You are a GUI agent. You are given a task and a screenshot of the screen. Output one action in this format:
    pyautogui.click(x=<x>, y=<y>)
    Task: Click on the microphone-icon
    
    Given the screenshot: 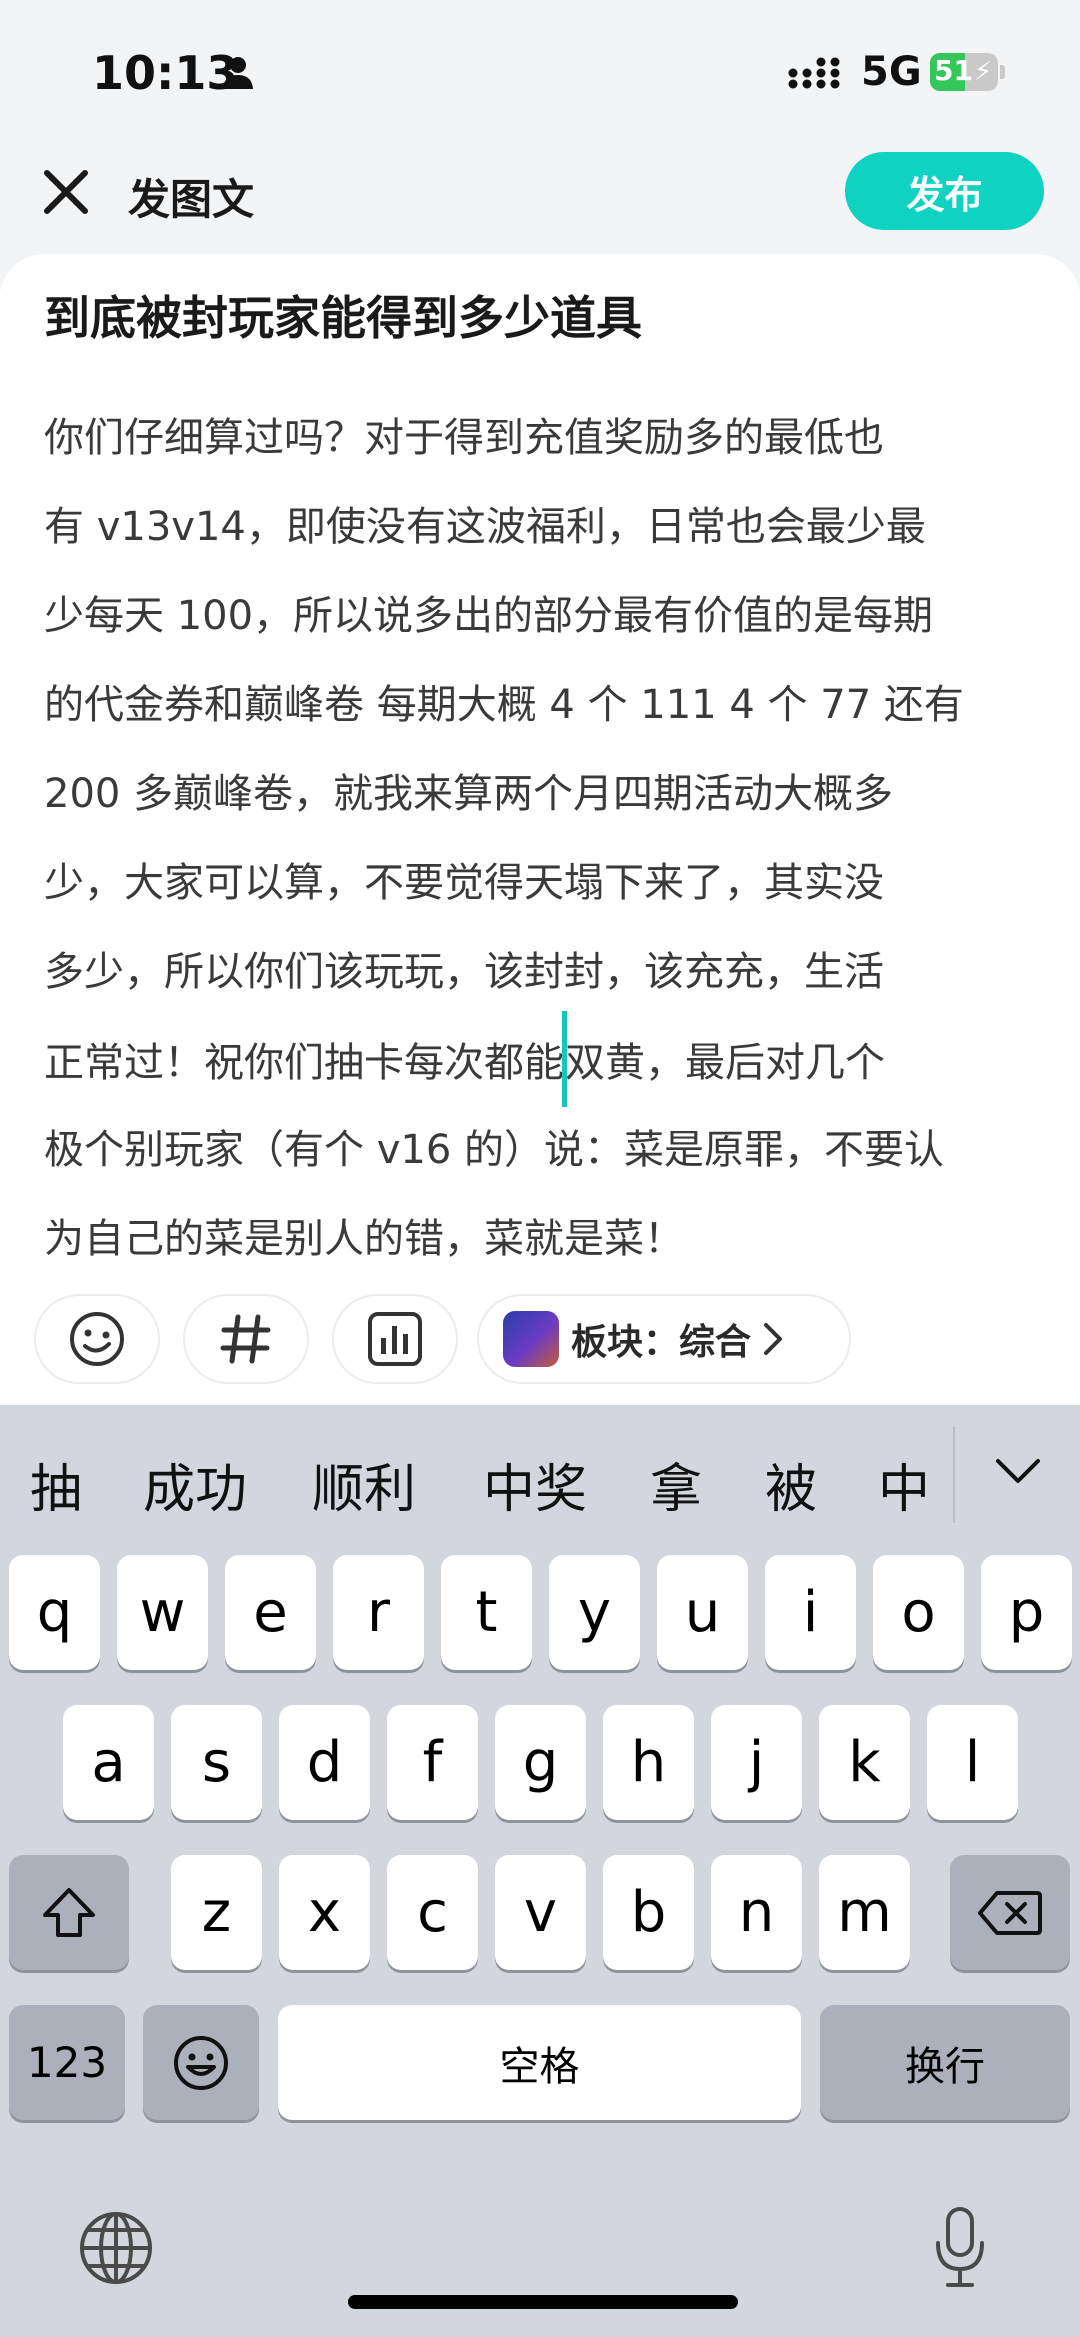 What is the action you would take?
    pyautogui.click(x=960, y=2248)
    